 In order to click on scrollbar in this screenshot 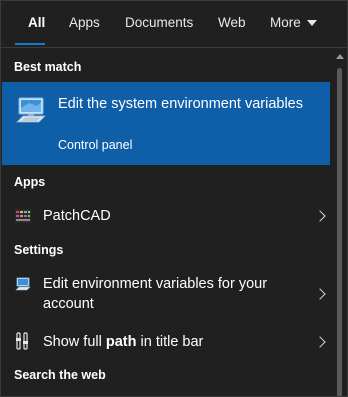, I will do `click(339, 222)`.